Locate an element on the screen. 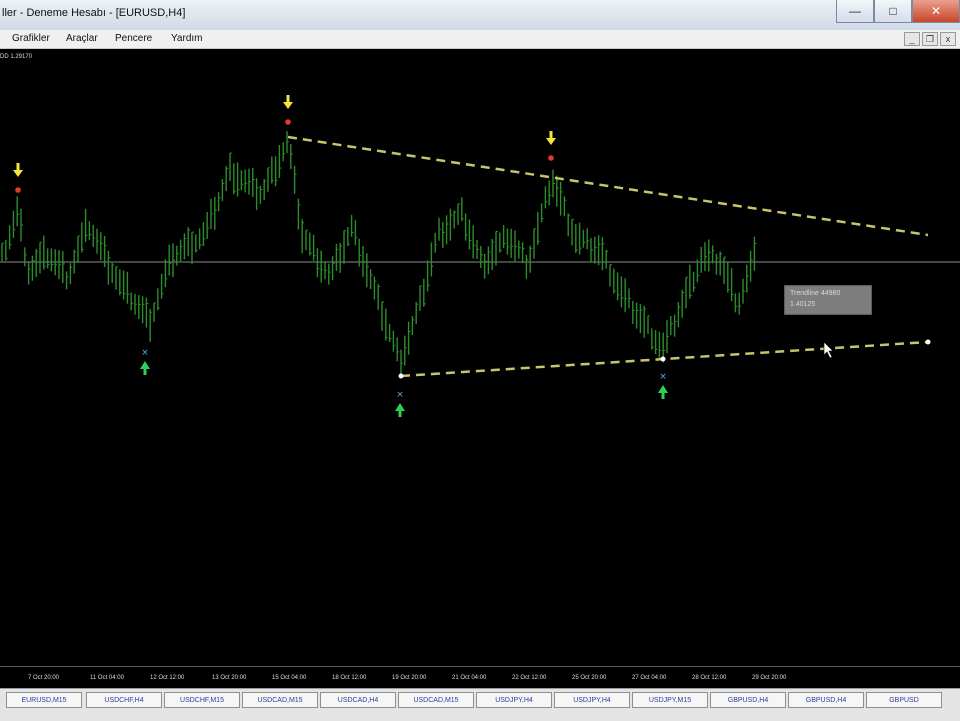  time-axis-label: 28 Oct 12:00 is located at coordinates (709, 678).